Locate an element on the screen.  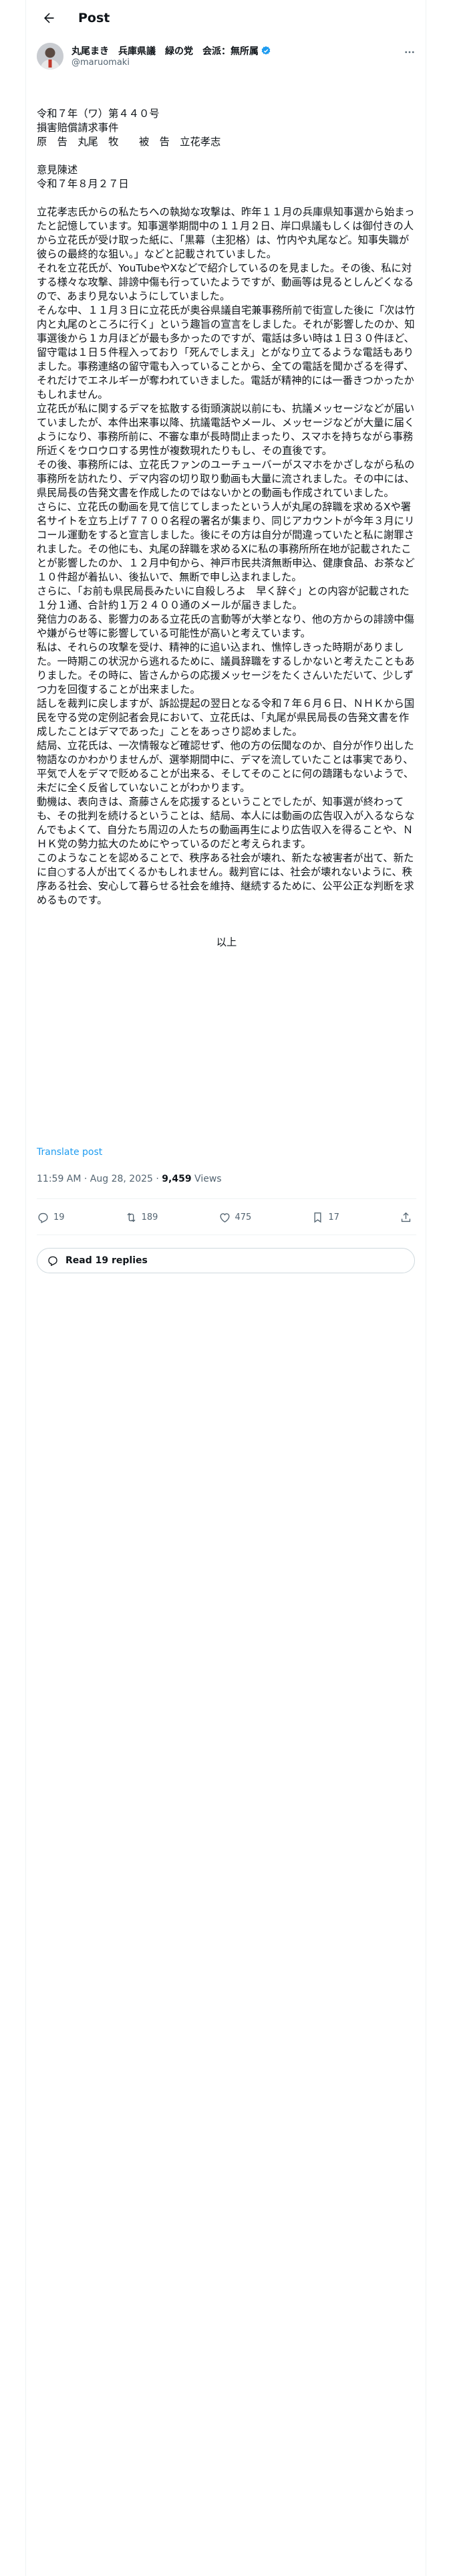
views-count: 9,459 is located at coordinates (177, 1179).